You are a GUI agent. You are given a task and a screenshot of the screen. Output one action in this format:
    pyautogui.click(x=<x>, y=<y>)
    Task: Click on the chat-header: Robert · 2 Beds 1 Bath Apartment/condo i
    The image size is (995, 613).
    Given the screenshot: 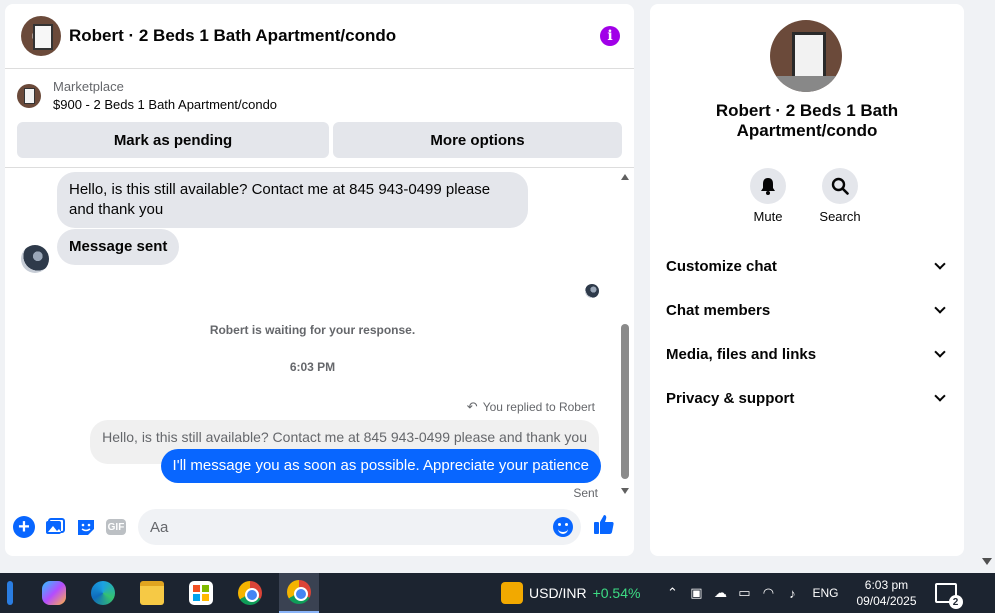 What is the action you would take?
    pyautogui.click(x=319, y=36)
    